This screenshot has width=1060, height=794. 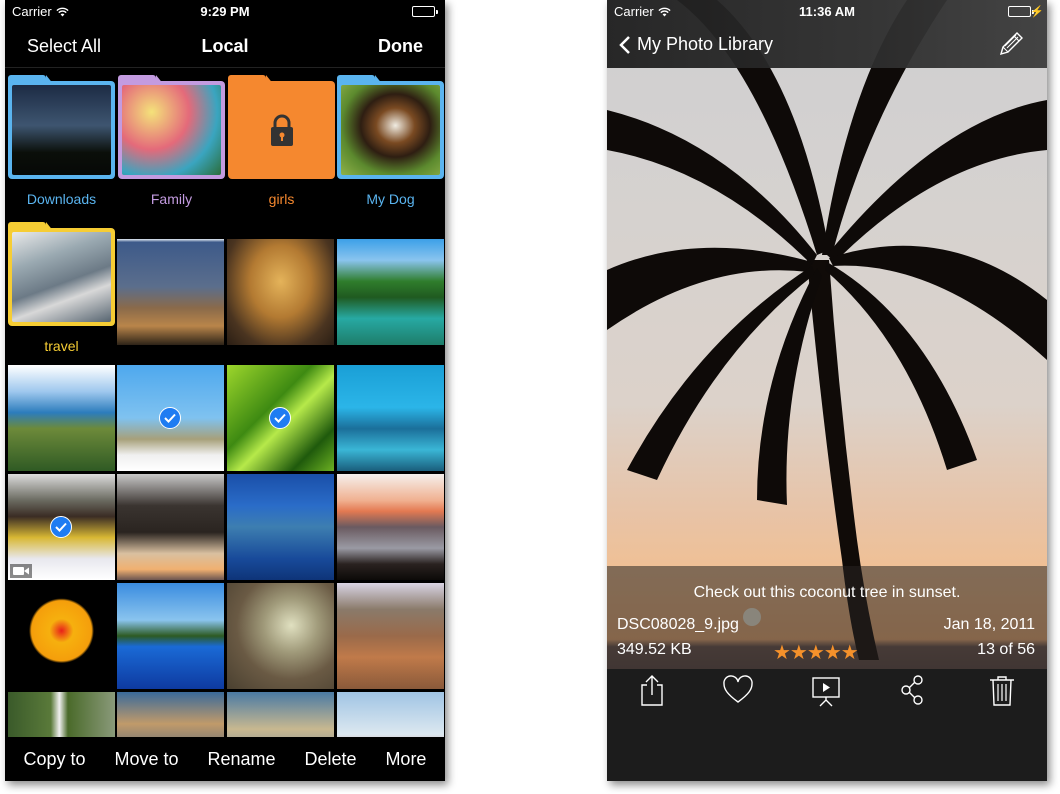 I want to click on trash-icon, so click(x=1002, y=691).